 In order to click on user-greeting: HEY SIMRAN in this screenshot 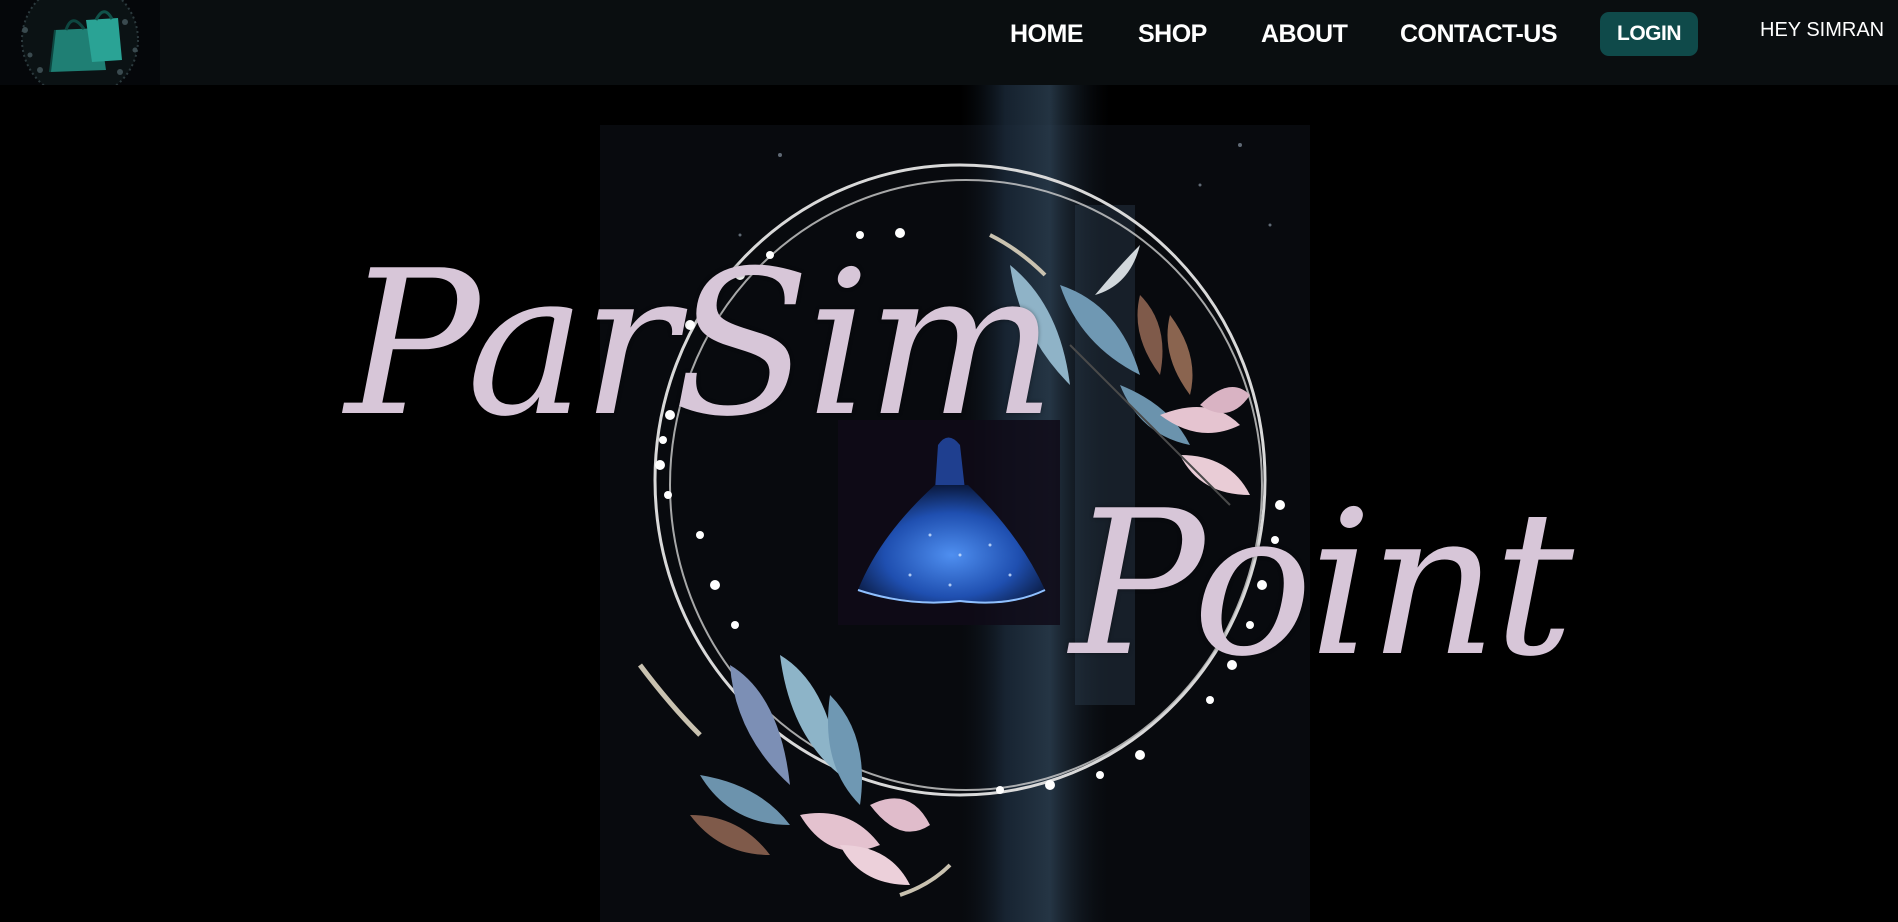, I will do `click(1822, 30)`.